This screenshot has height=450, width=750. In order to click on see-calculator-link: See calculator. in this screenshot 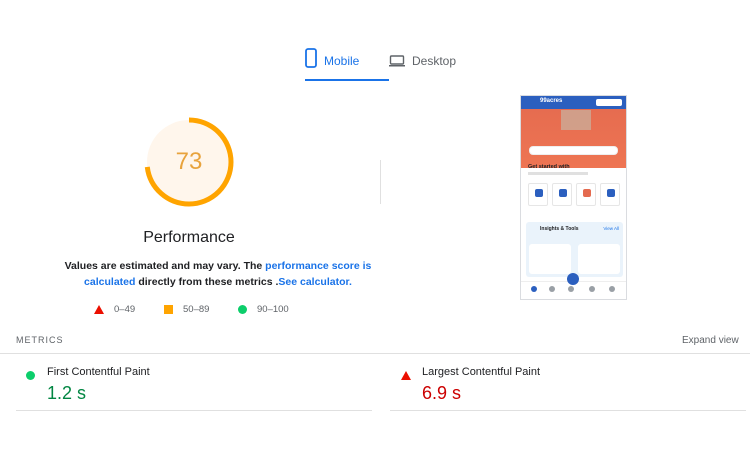, I will do `click(315, 282)`.